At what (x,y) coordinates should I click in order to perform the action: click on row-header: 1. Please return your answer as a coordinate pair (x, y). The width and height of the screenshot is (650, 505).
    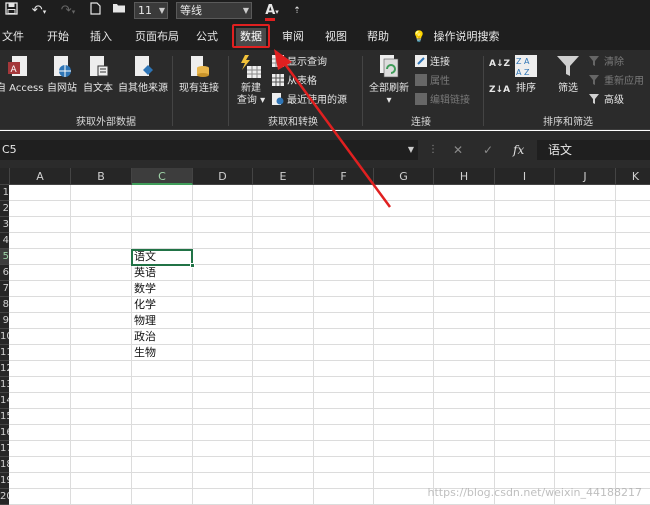
    Looking at the image, I should click on (4, 193).